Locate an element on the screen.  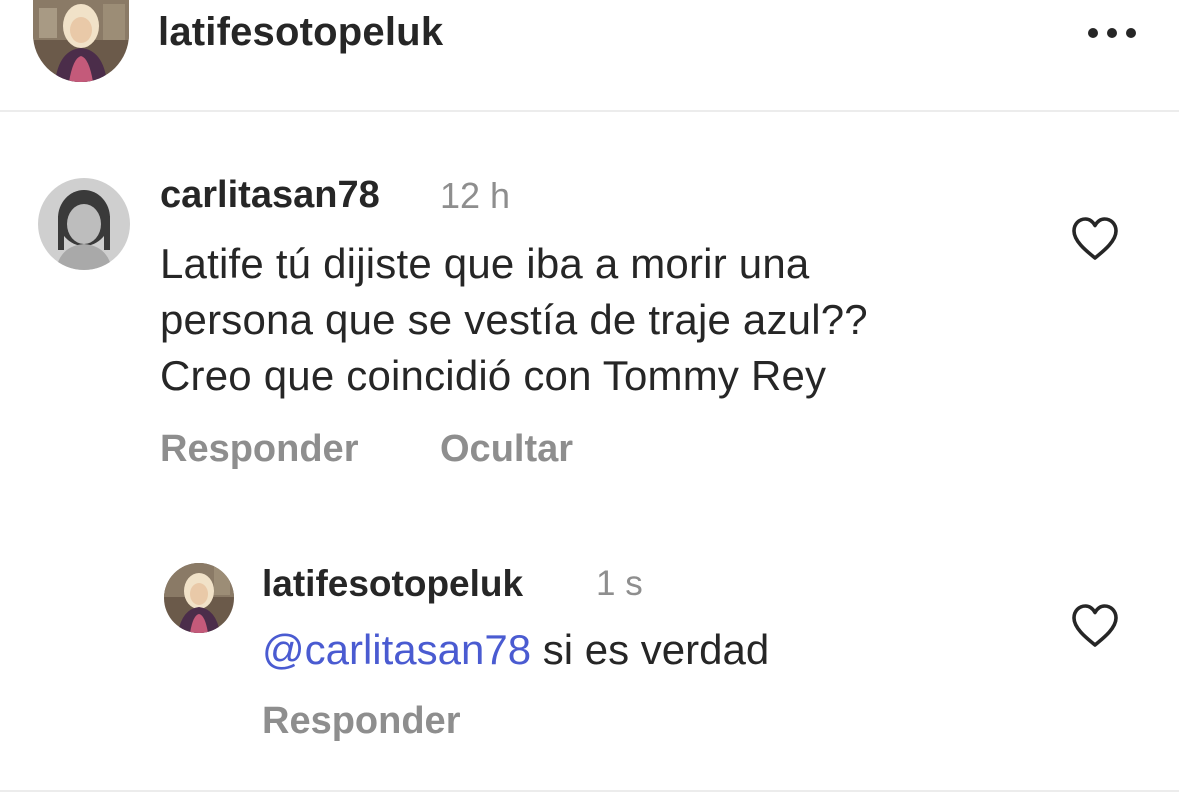
commenter-avatar is located at coordinates (84, 224).